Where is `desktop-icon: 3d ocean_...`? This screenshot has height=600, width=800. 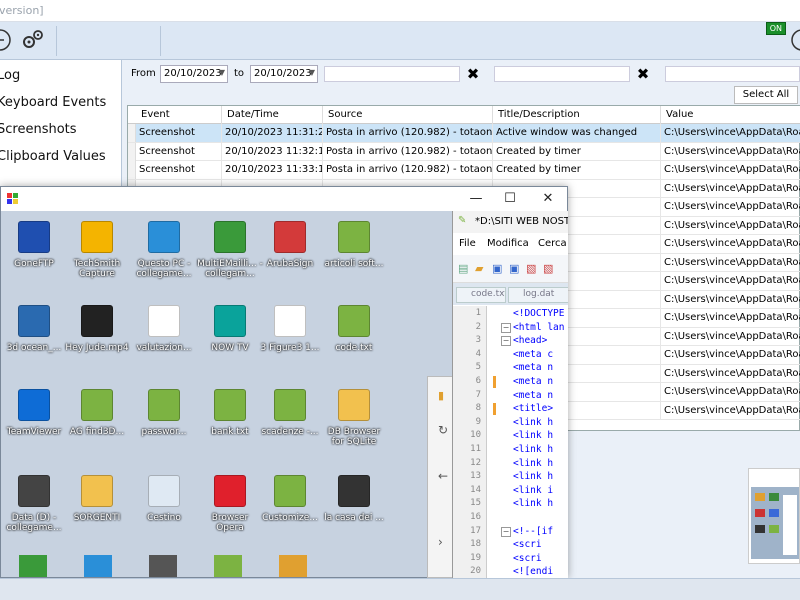 desktop-icon: 3d ocean_... is located at coordinates (34, 327).